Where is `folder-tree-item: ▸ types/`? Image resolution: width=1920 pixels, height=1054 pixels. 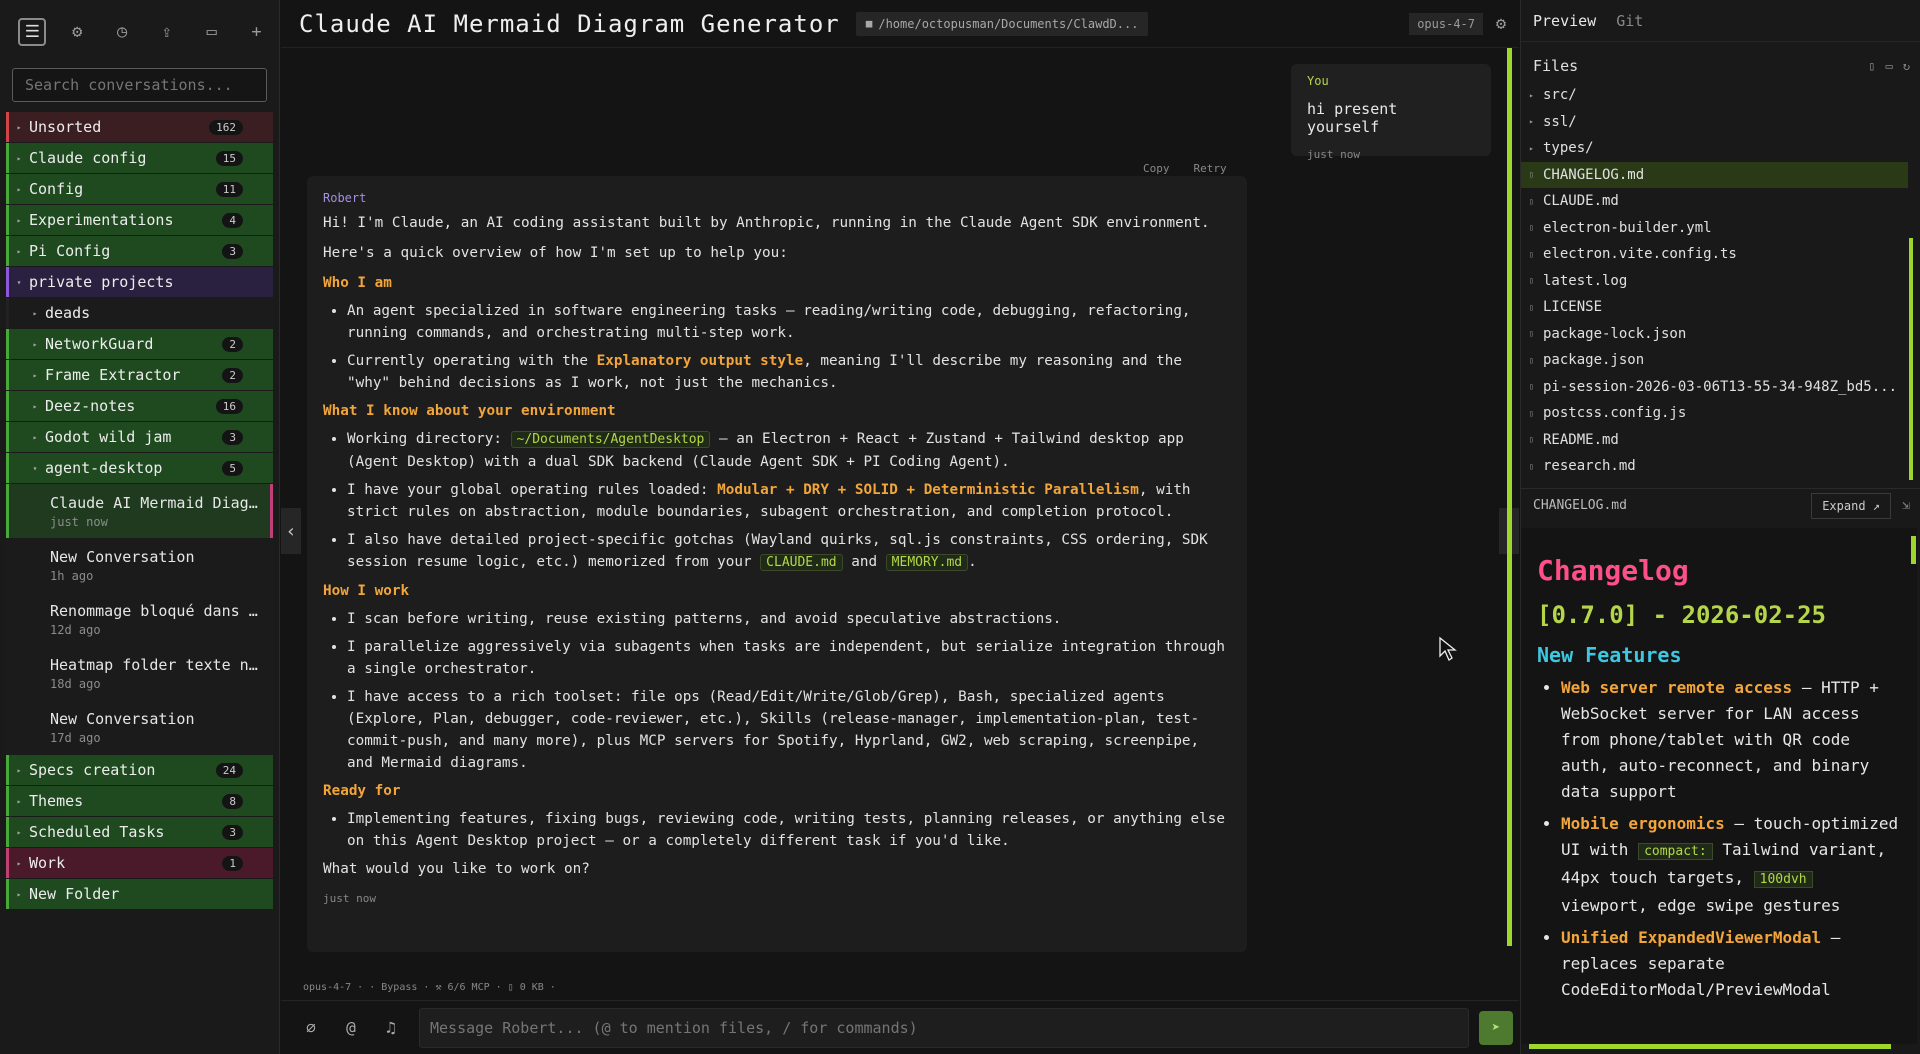 folder-tree-item: ▸ types/ is located at coordinates (1714, 148).